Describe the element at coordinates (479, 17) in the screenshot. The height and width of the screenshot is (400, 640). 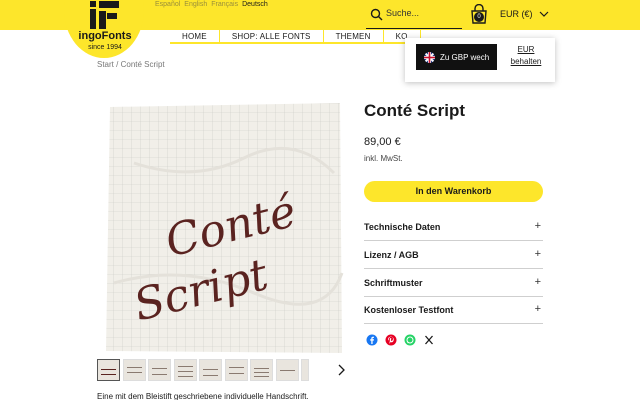
I see `cart-count-badge: 0` at that location.